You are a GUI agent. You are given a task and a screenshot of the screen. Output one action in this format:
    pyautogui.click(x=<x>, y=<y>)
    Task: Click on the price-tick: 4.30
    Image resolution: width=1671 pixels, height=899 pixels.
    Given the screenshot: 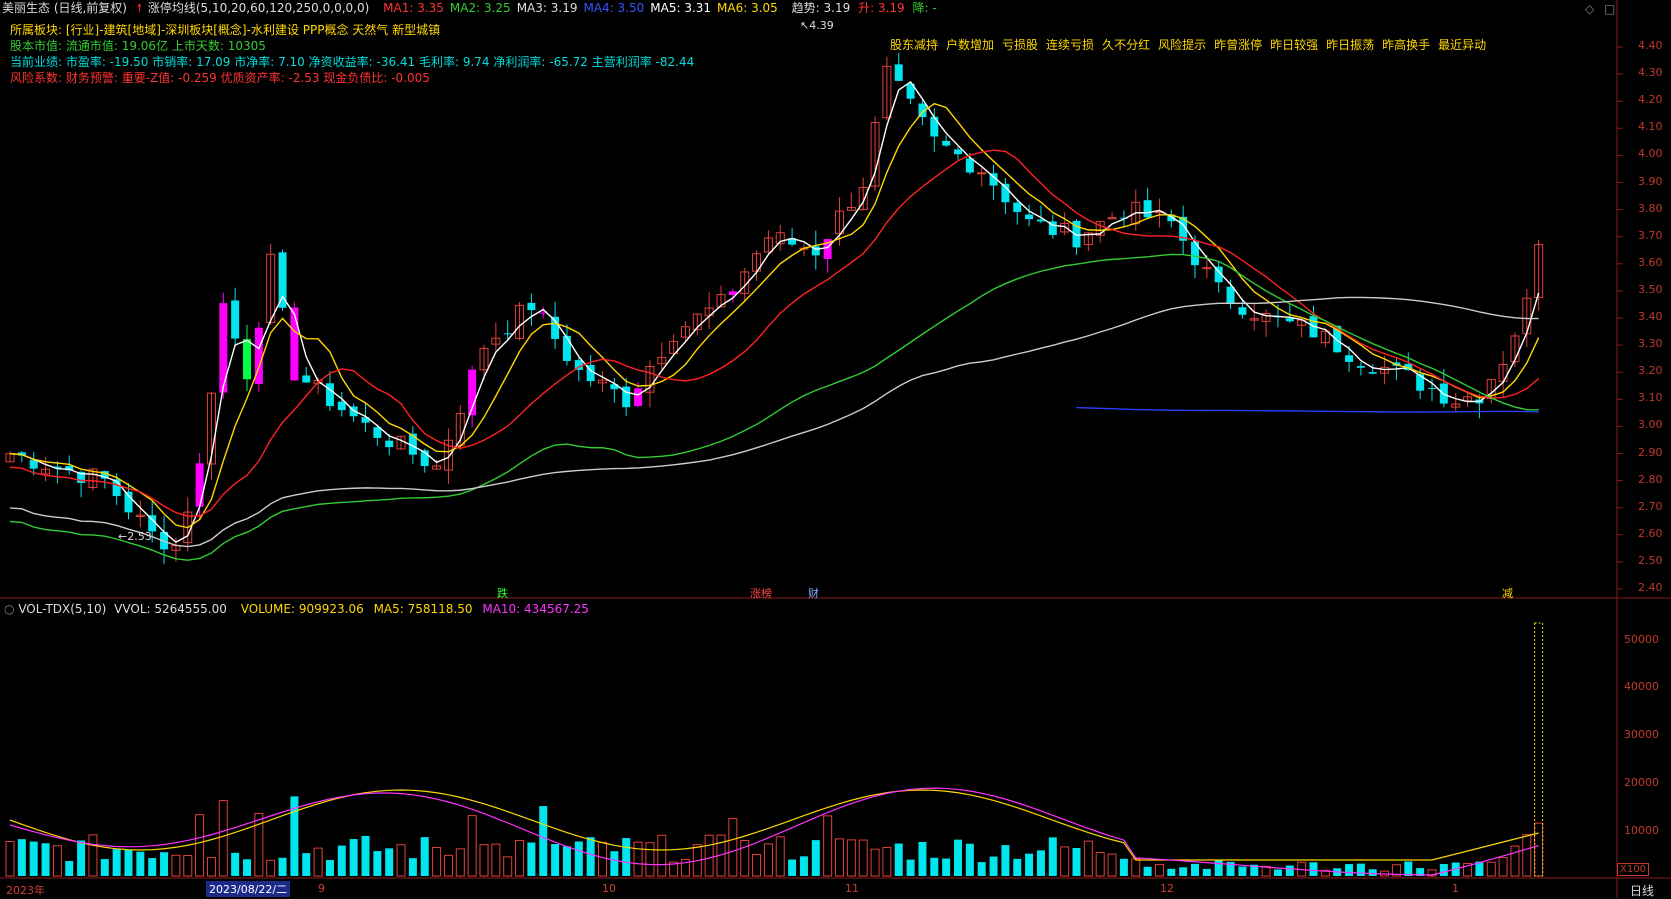 What is the action you would take?
    pyautogui.click(x=1650, y=73)
    